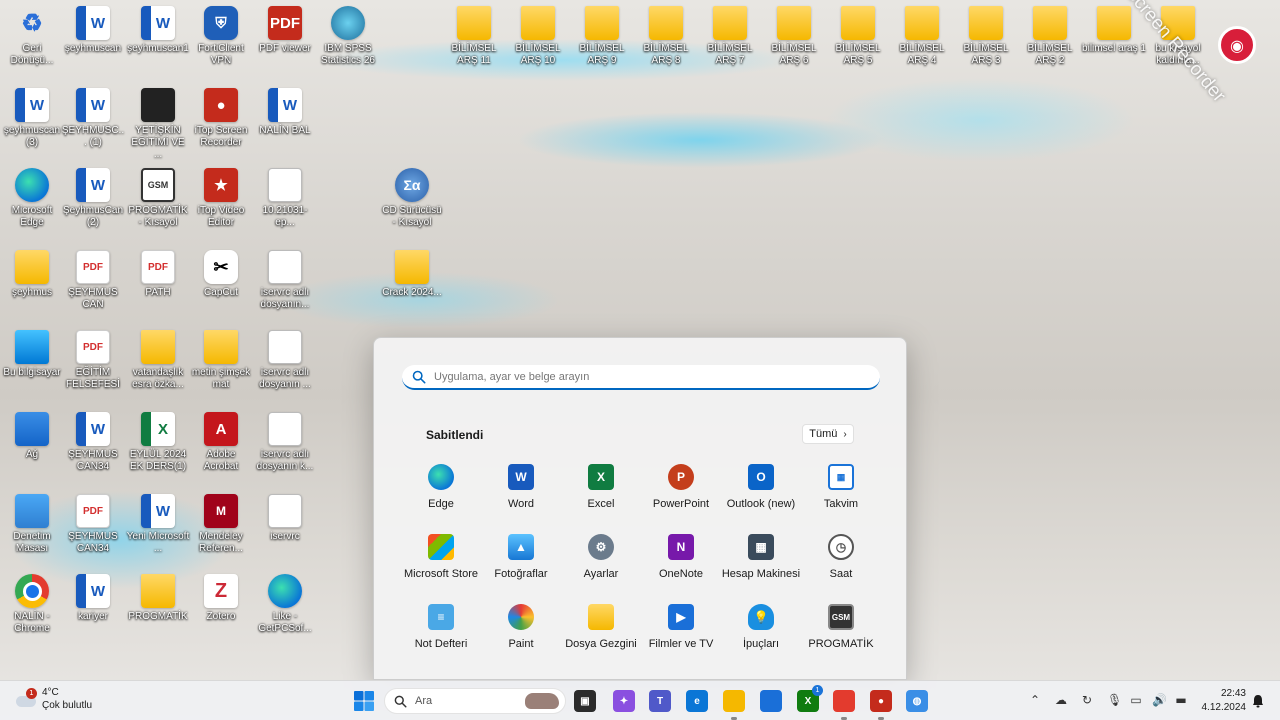 The image size is (1280, 720). What do you see at coordinates (601, 504) in the screenshot?
I see `pinned-app-label: Excel` at bounding box center [601, 504].